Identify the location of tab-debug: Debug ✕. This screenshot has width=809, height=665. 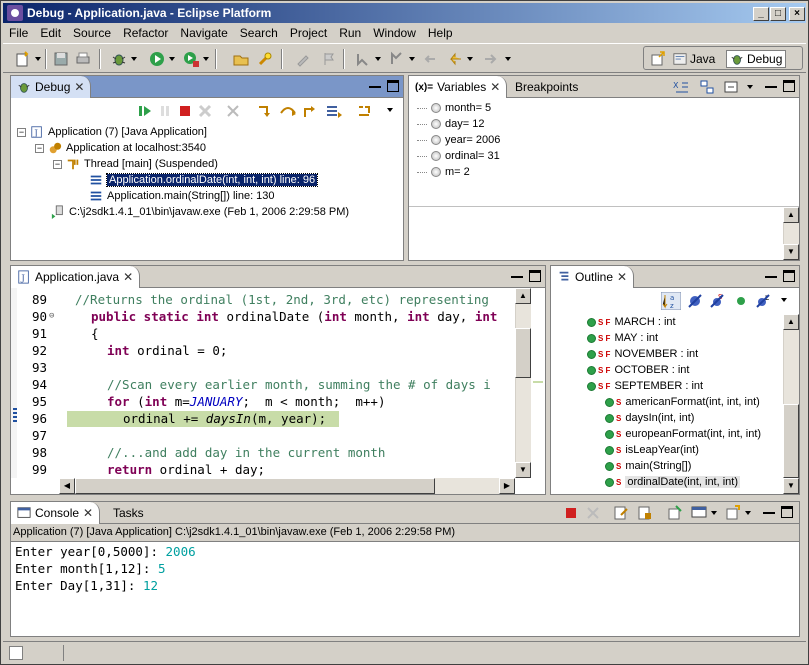
(51, 87).